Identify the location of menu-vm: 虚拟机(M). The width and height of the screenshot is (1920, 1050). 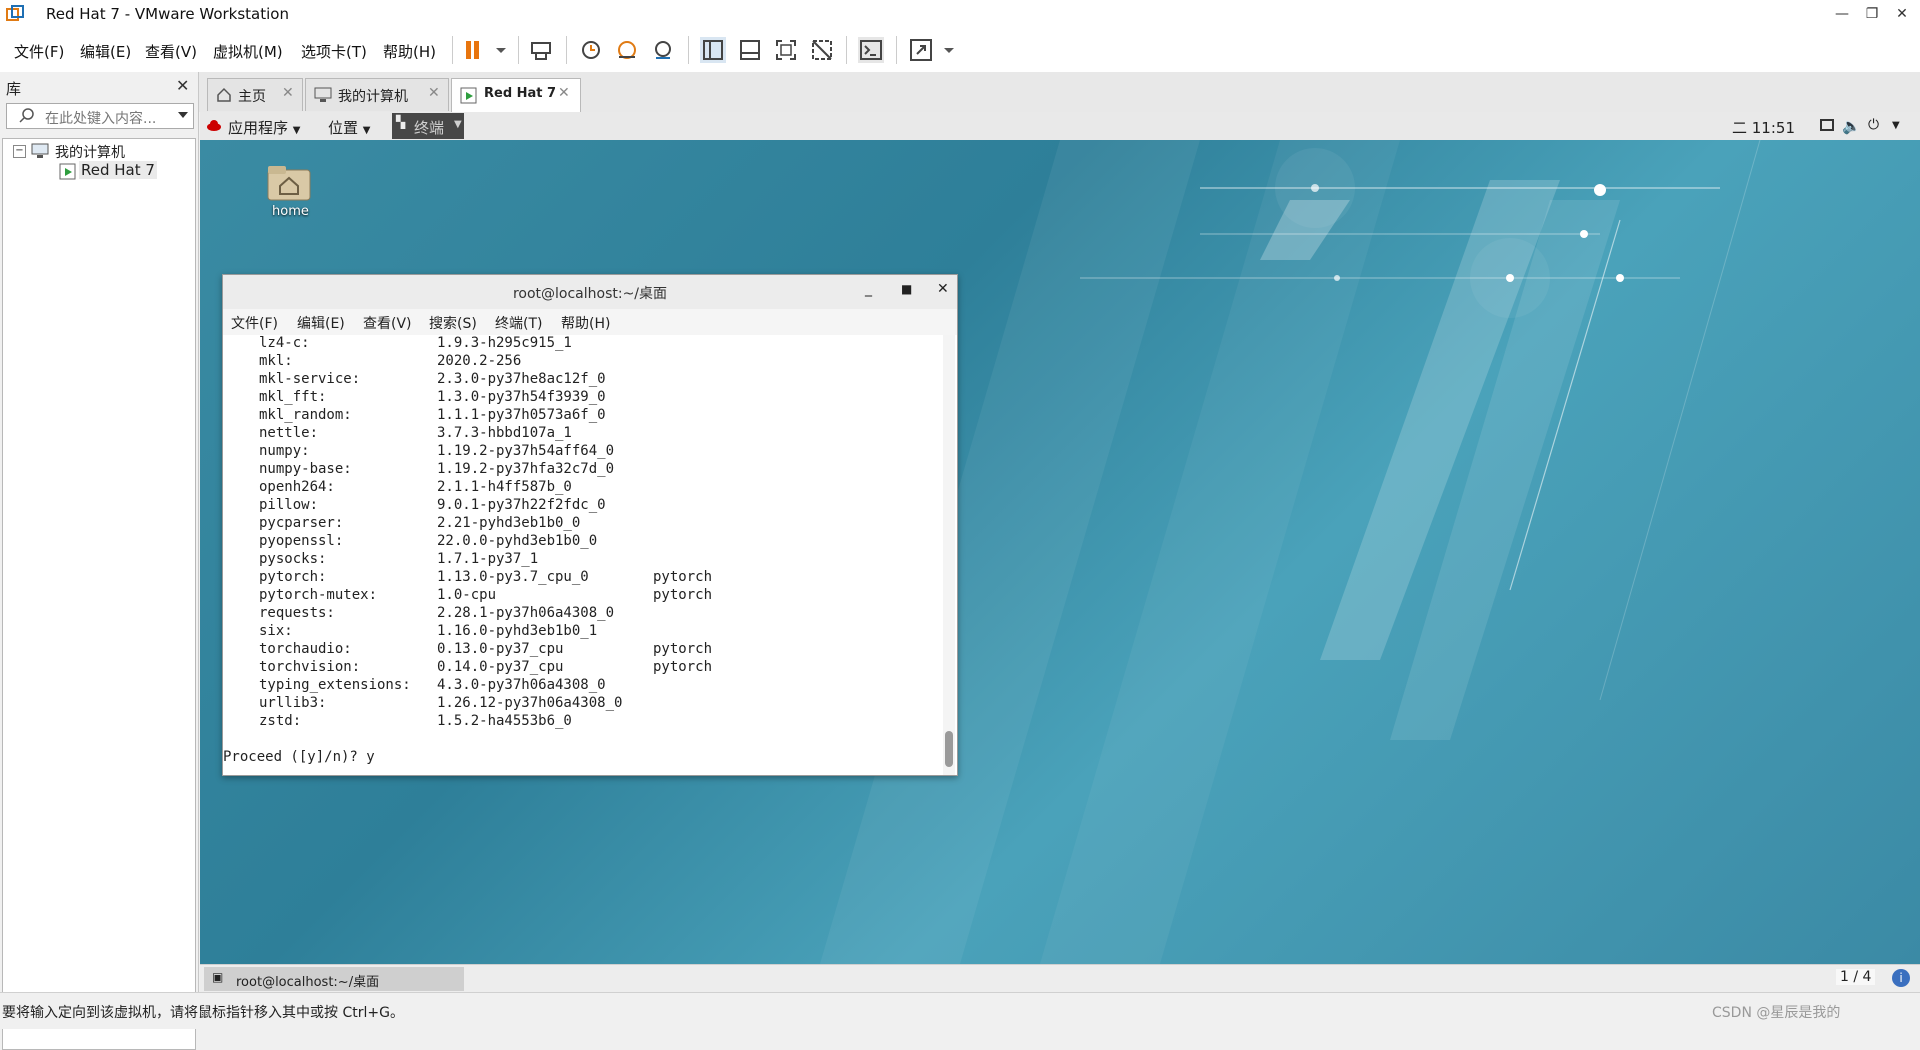
(248, 51).